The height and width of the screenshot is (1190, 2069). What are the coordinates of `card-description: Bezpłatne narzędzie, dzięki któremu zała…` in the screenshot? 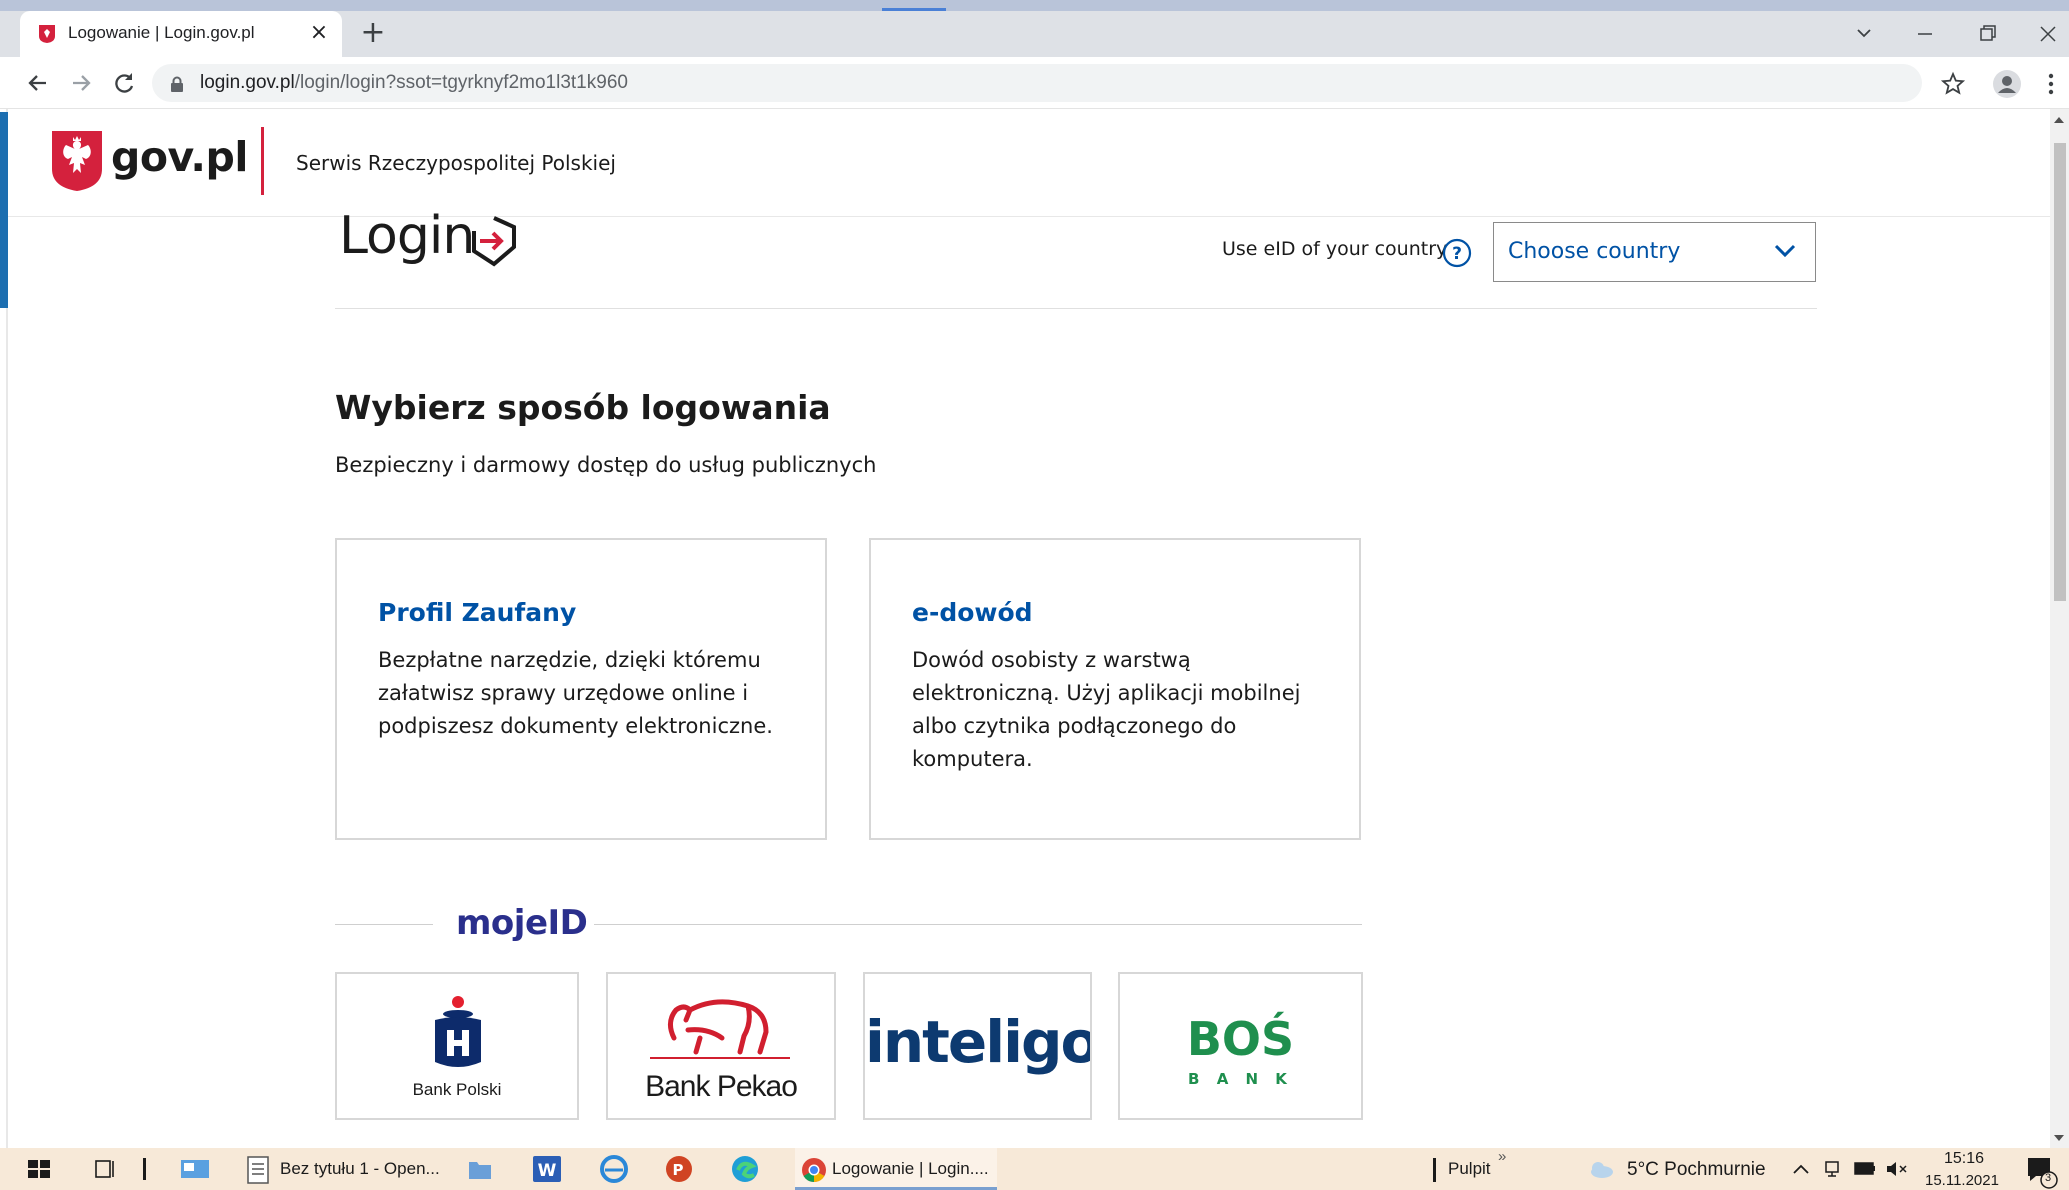 It's located at (575, 693).